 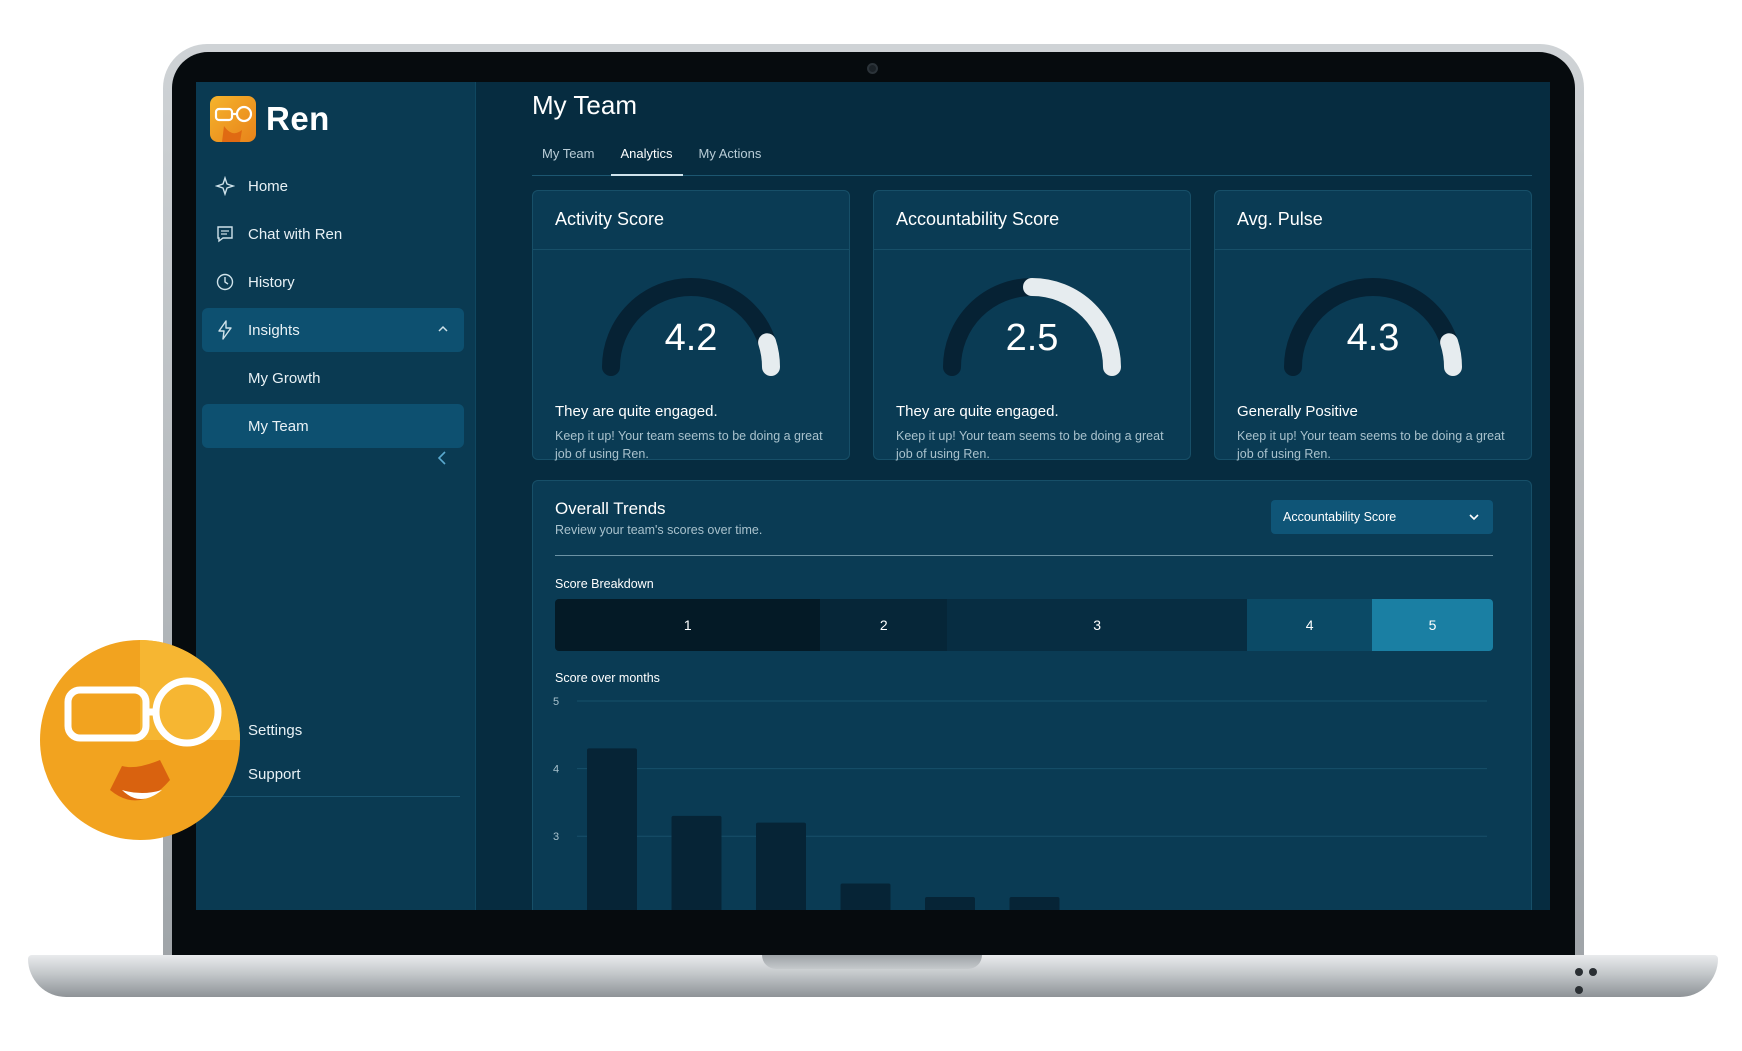 I want to click on sidebar-item-support: Support, so click(x=333, y=774).